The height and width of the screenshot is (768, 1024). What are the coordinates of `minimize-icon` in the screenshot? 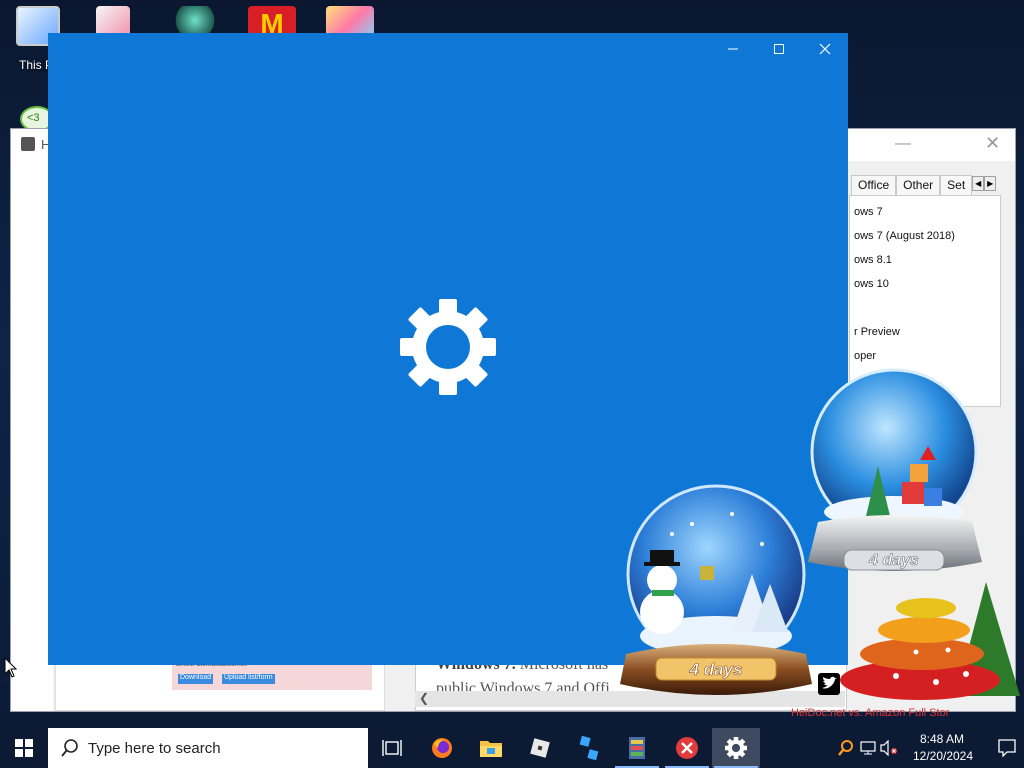 It's located at (733, 49).